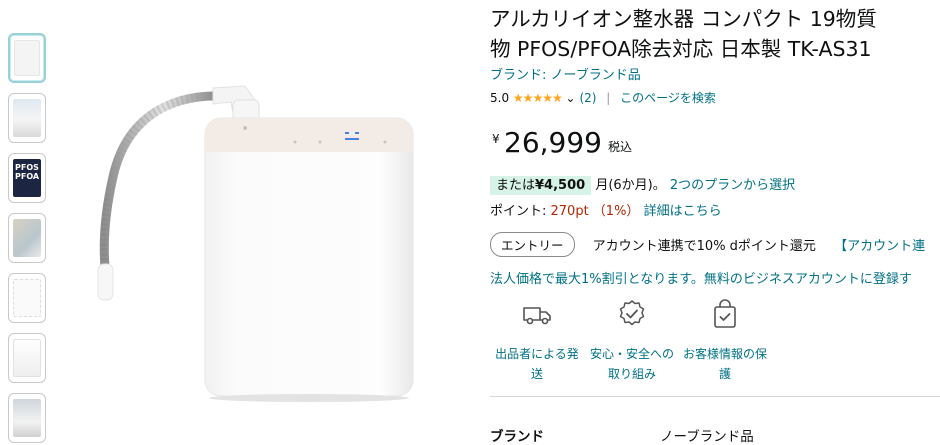  What do you see at coordinates (668, 98) in the screenshot?
I see `search-page-link: このページを検索` at bounding box center [668, 98].